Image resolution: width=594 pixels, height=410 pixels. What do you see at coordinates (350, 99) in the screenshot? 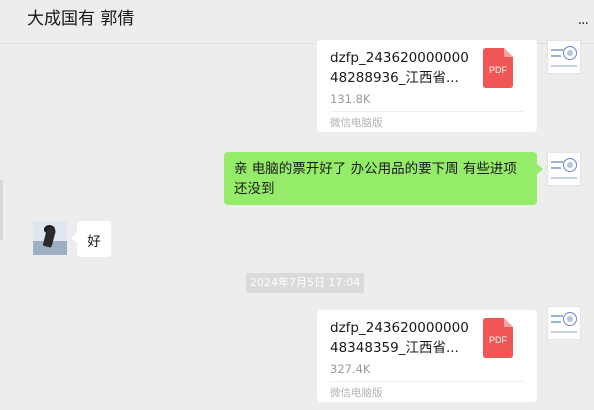
I see `file-size: 131.8K` at bounding box center [350, 99].